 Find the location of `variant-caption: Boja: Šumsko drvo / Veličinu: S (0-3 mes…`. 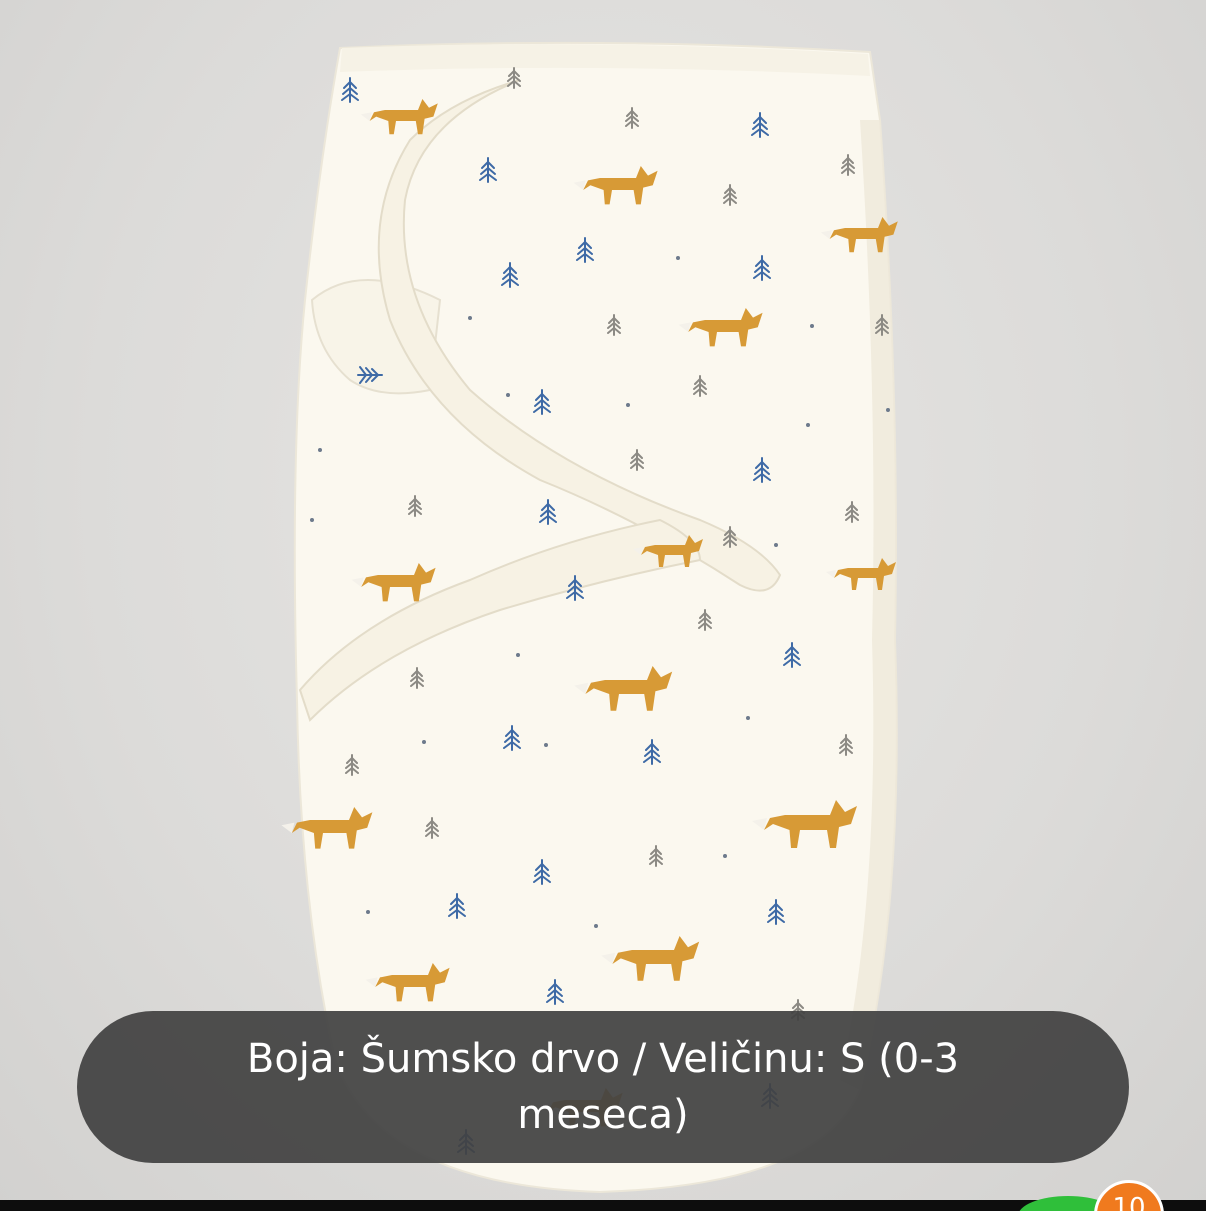

variant-caption: Boja: Šumsko drvo / Veličinu: S (0-3 mes… is located at coordinates (603, 1087).